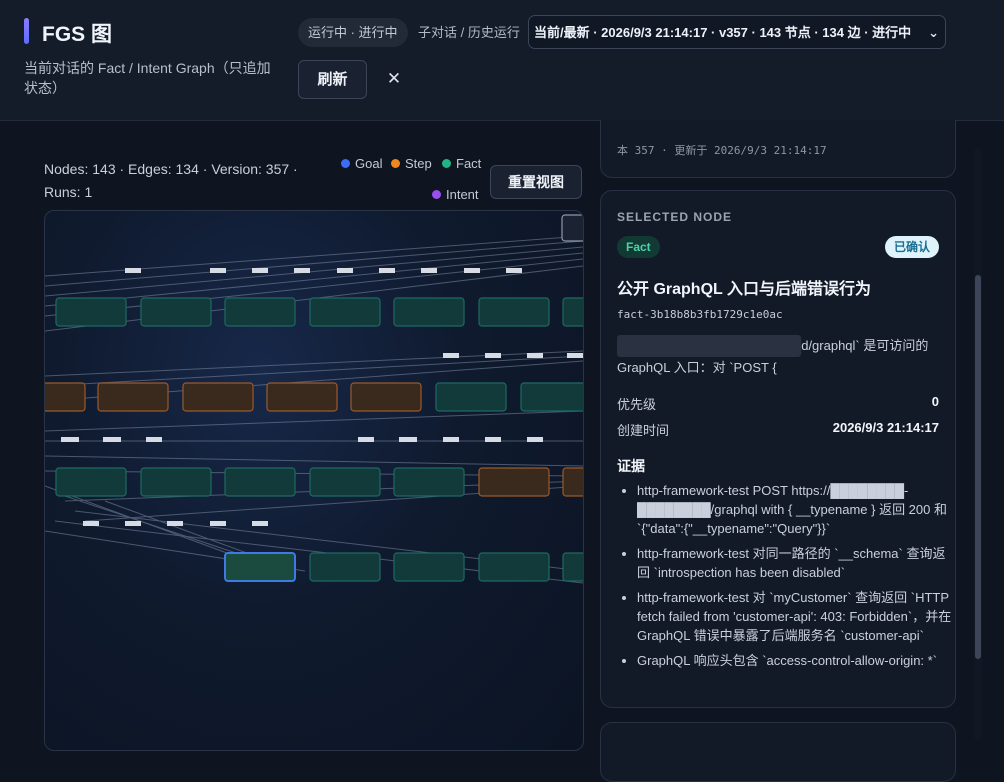  I want to click on legend-intent: Intent, so click(455, 194).